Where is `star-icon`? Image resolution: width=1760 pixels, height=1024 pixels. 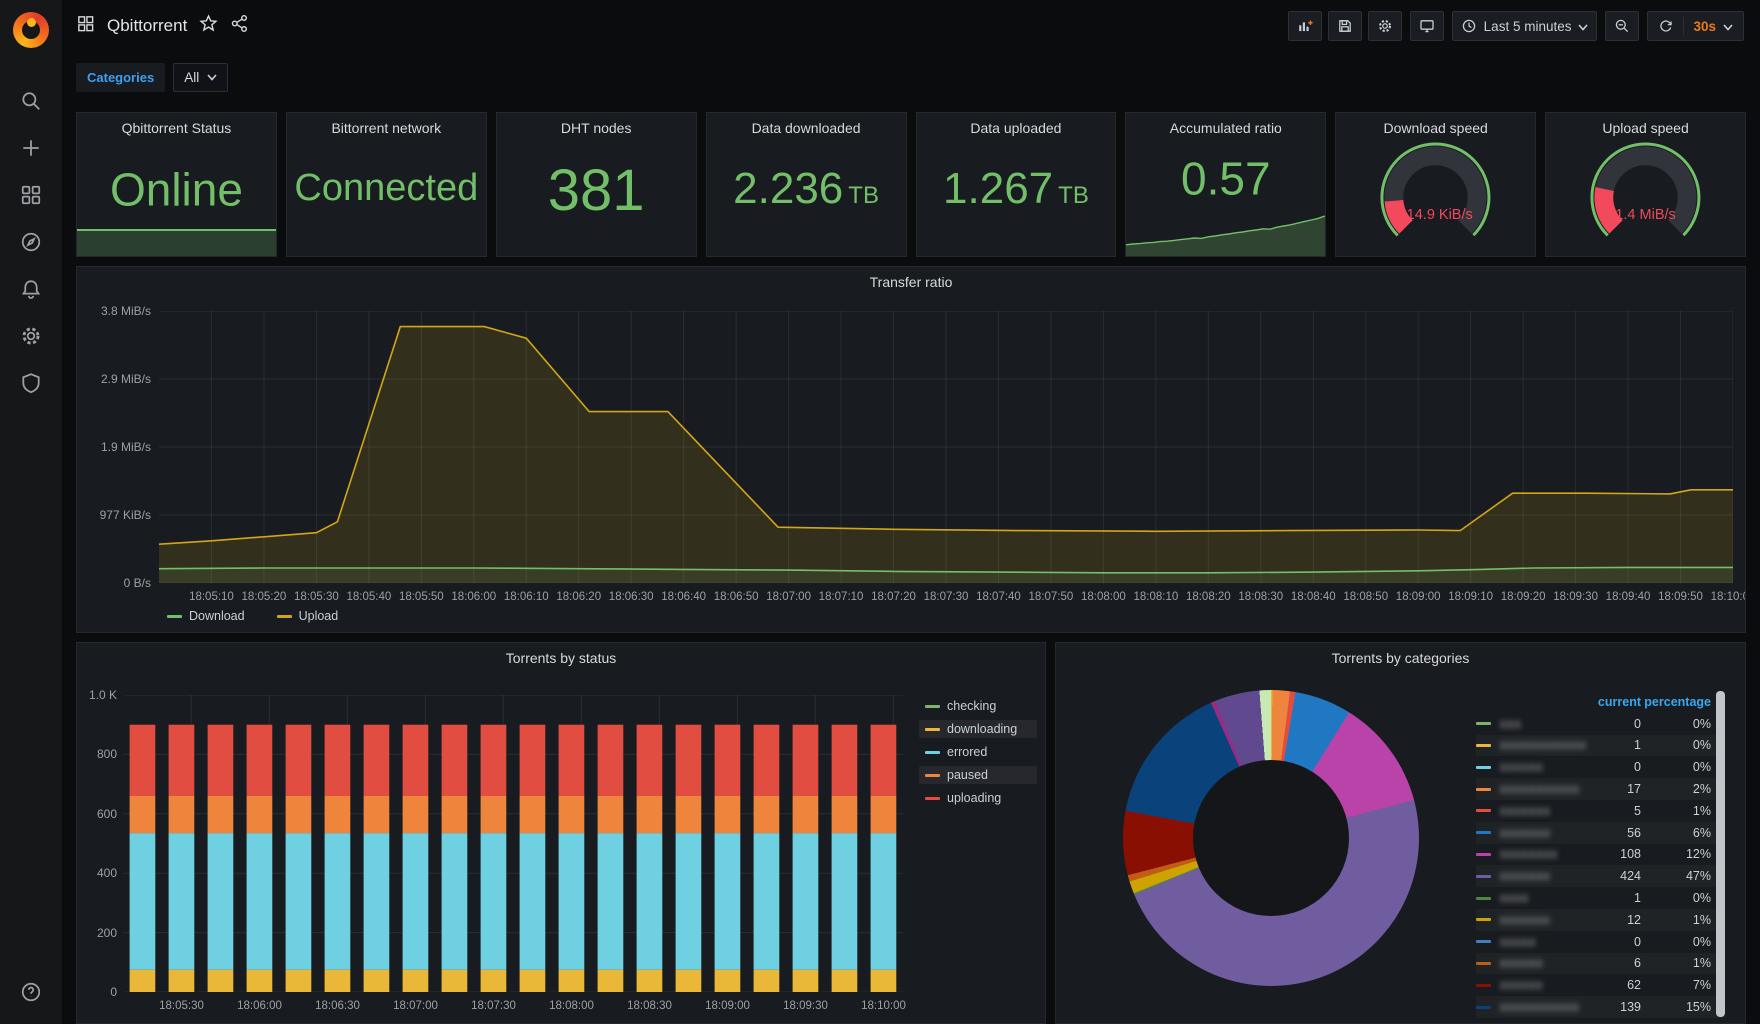
star-icon is located at coordinates (208, 26).